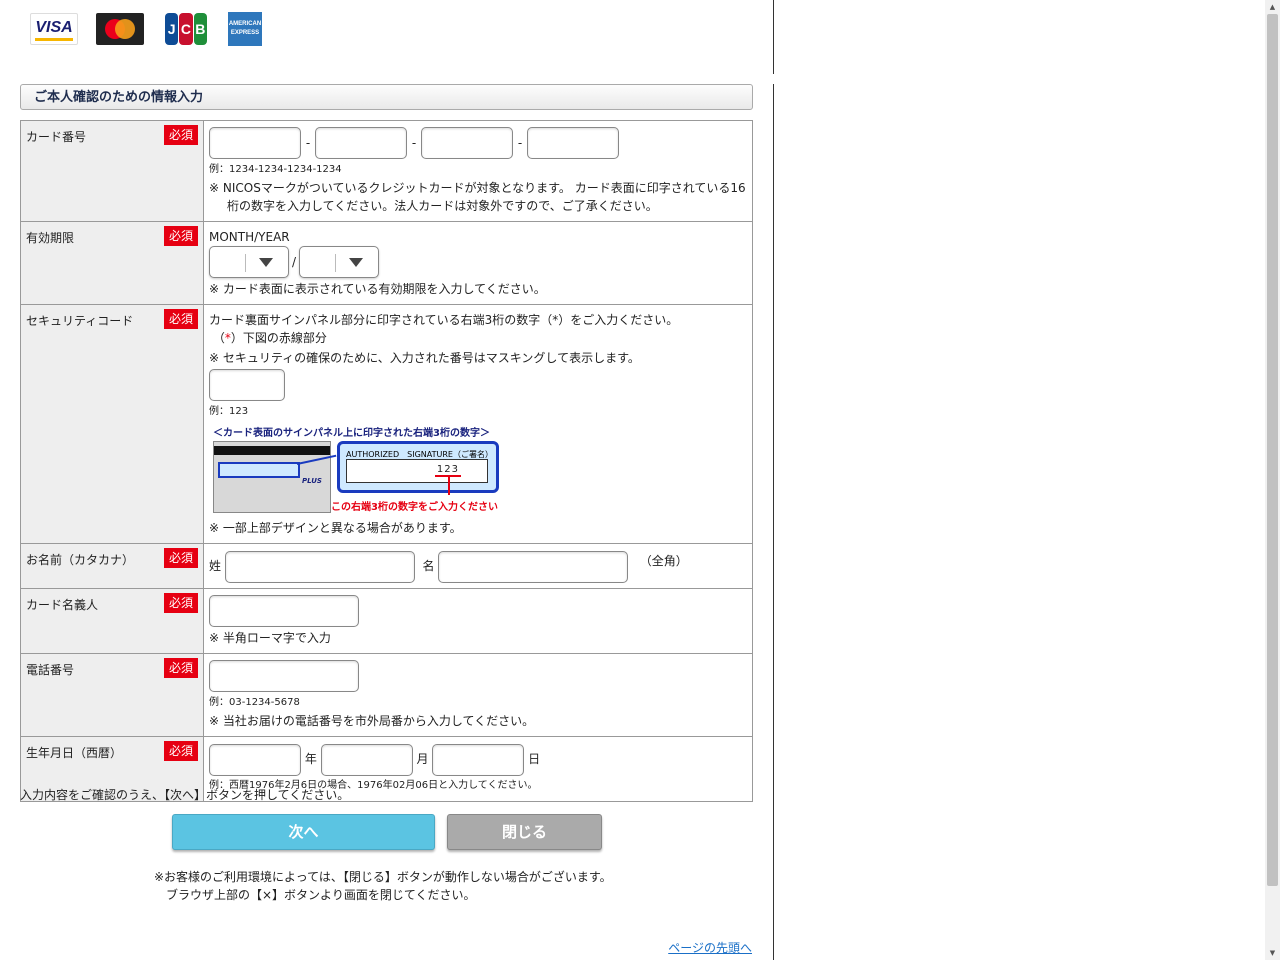 This screenshot has height=960, width=1280. What do you see at coordinates (245, 29) in the screenshot?
I see `amex-logo-icon: AMERICAN EXPRESS` at bounding box center [245, 29].